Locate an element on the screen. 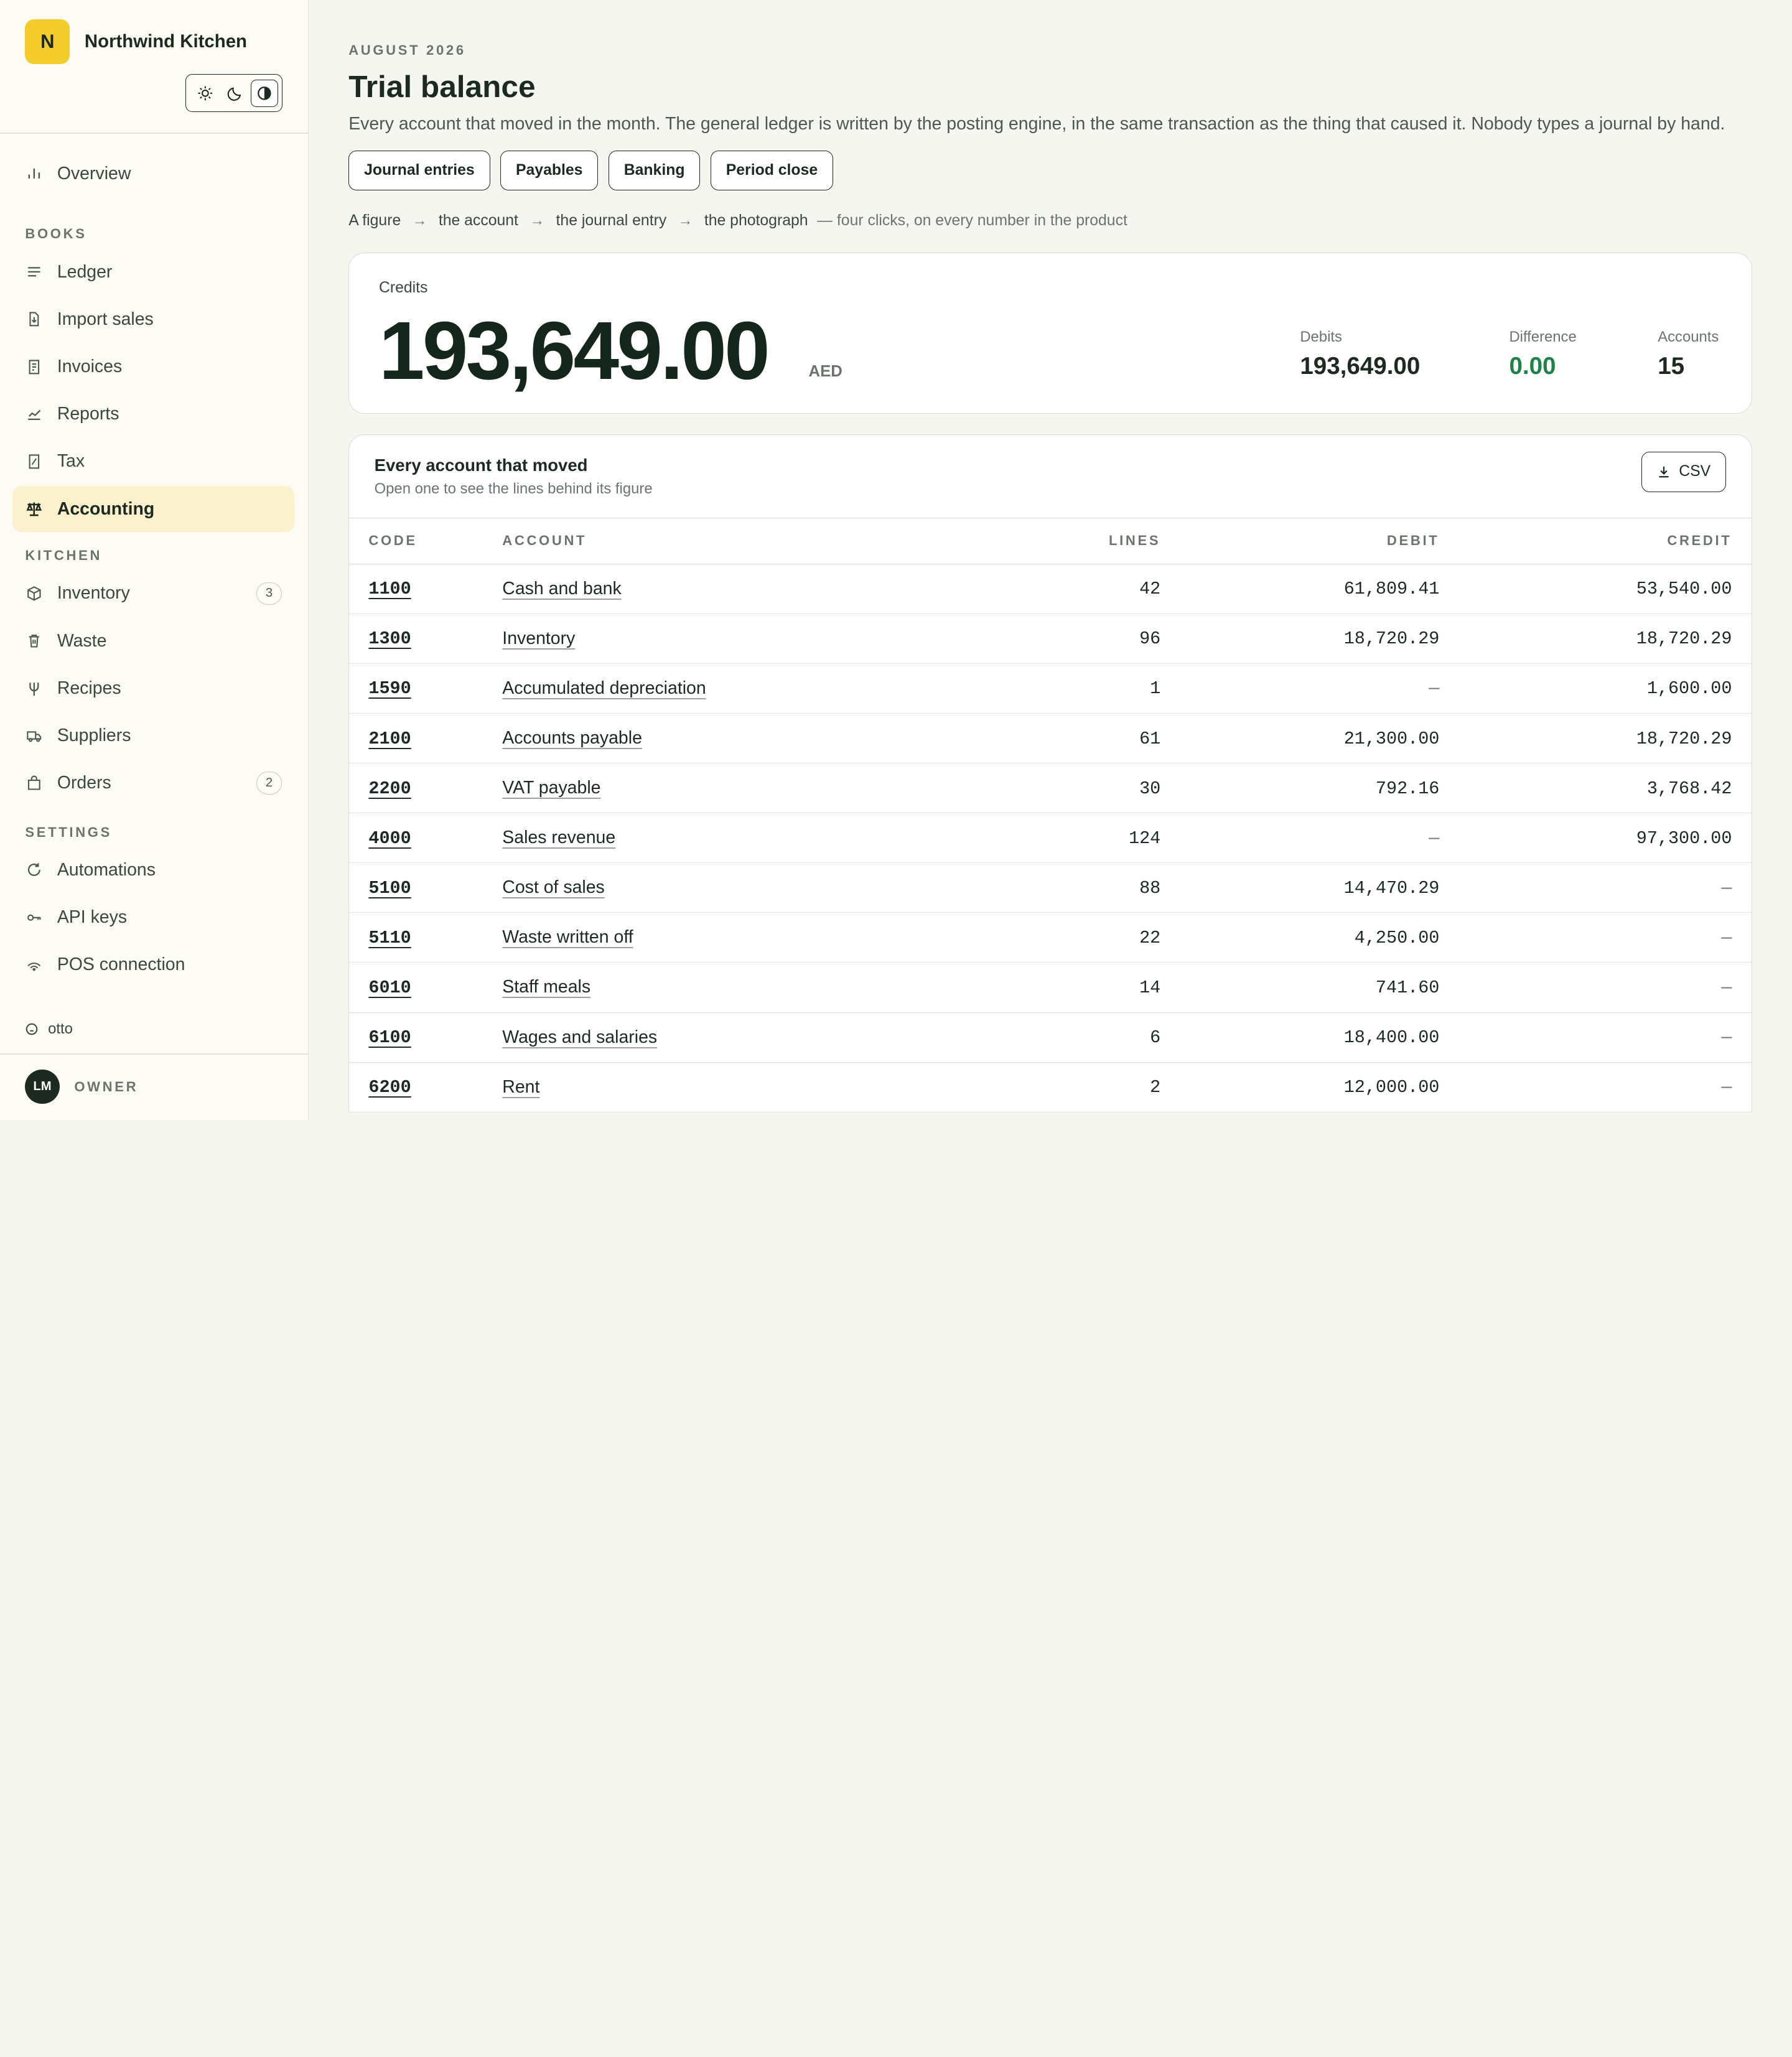  table-row: 2200 VAT payable 30 792.16 3,768.42 is located at coordinates (1050, 788).